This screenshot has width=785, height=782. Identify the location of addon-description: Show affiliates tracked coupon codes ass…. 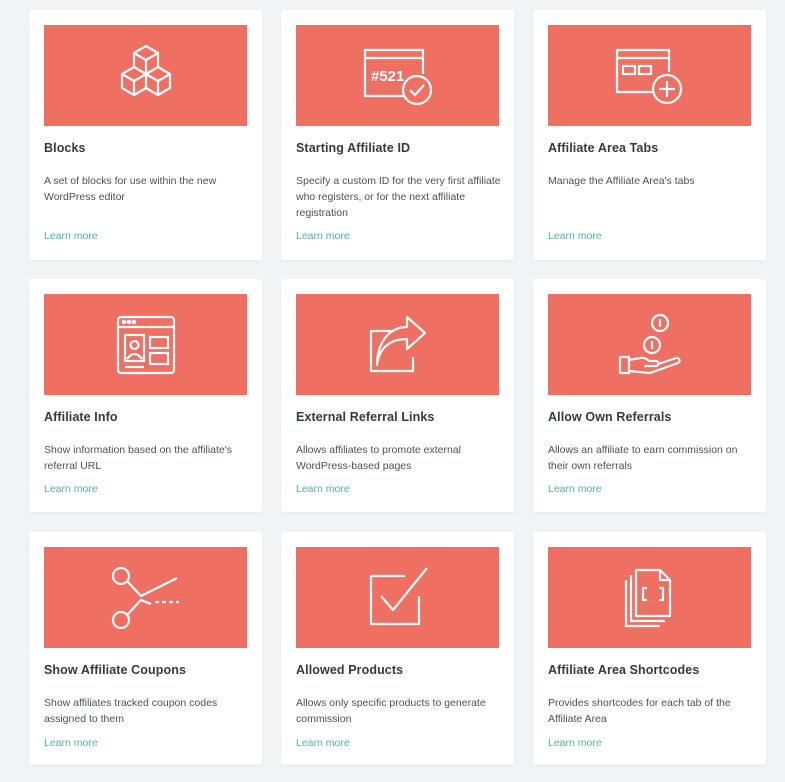
(131, 711).